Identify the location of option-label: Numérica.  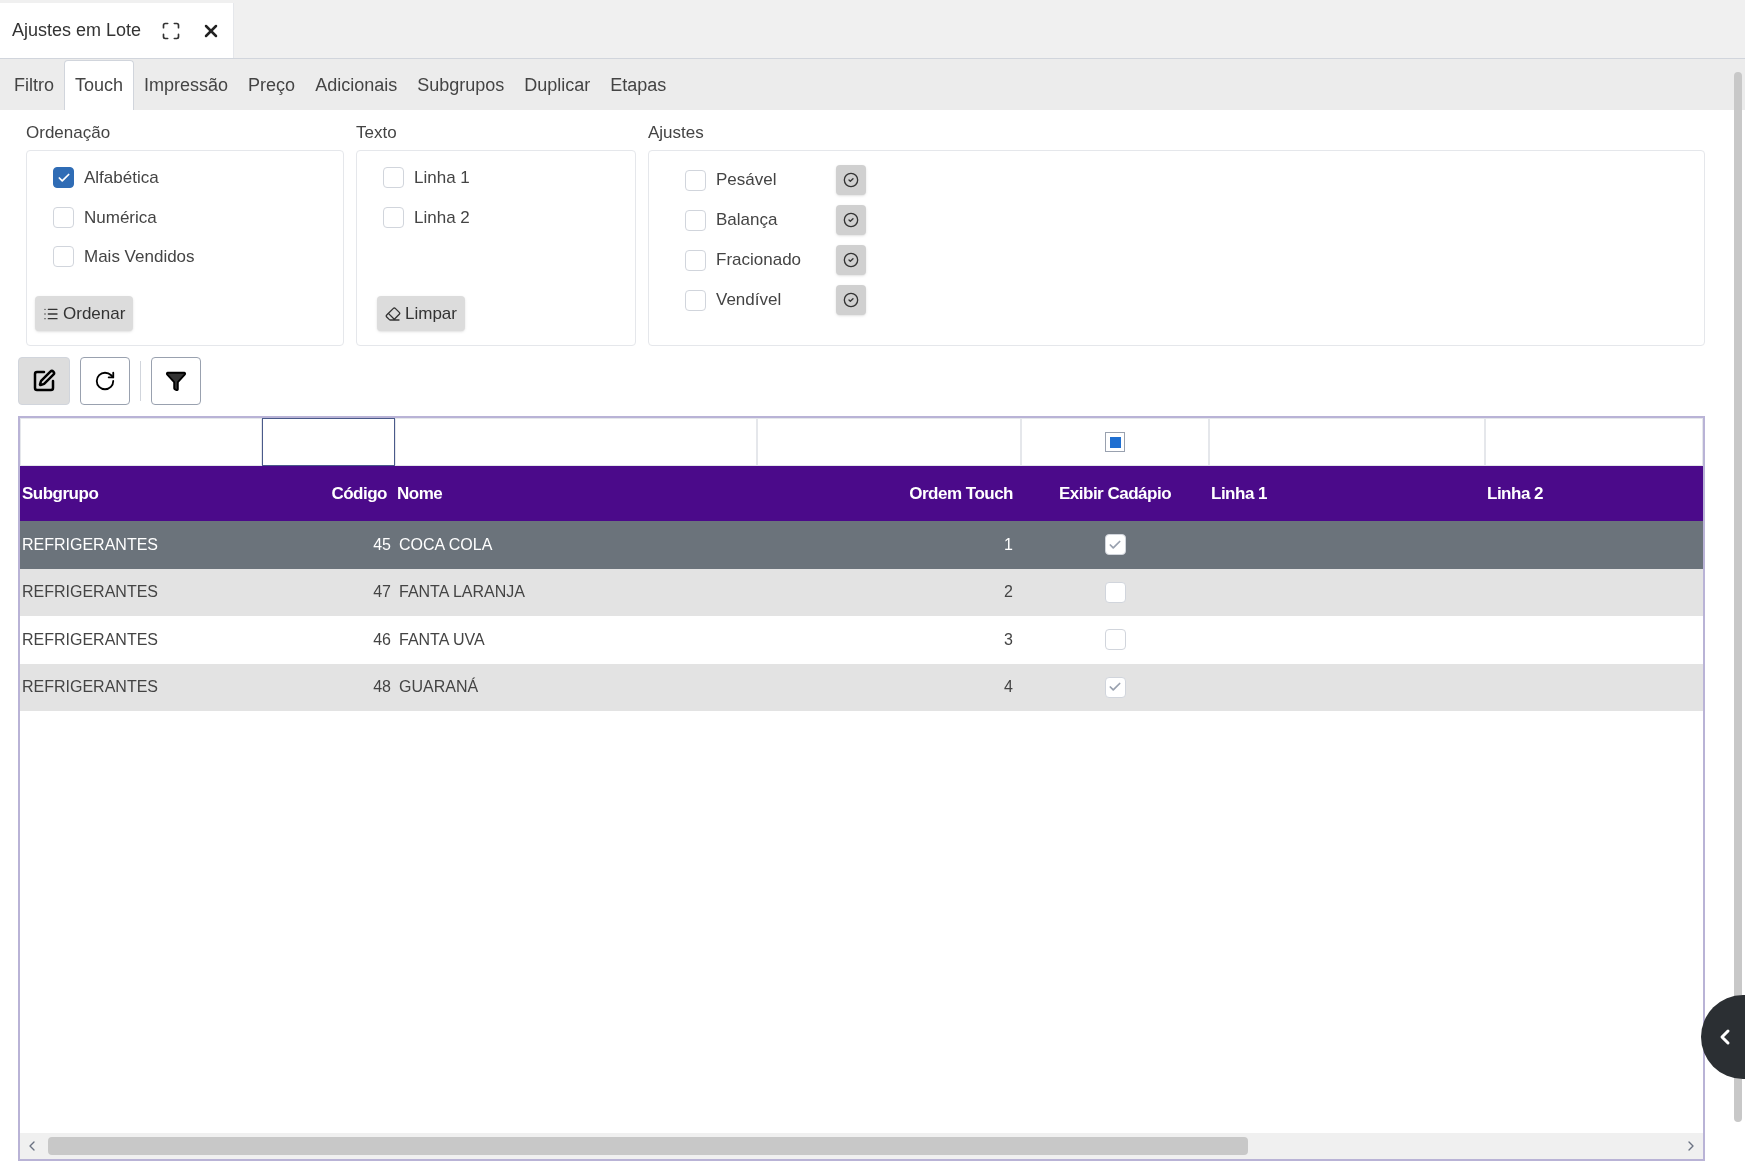
(120, 217).